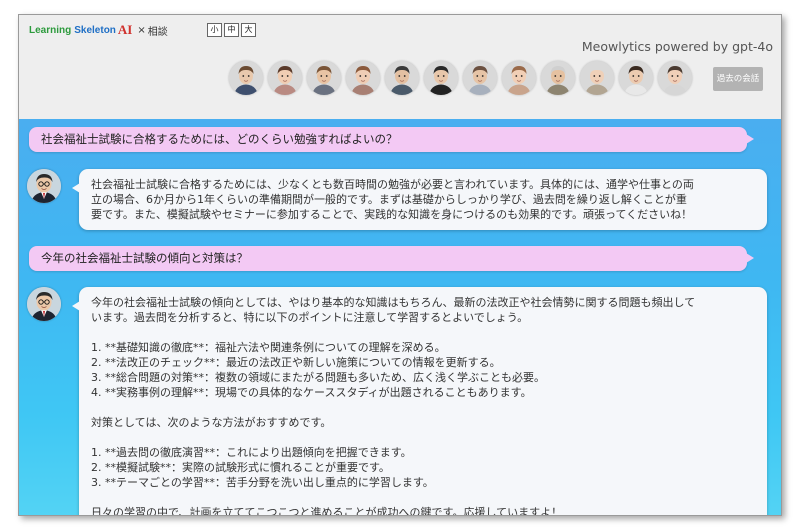 The image size is (800, 529). Describe the element at coordinates (460, 78) in the screenshot. I see `persona-avatar-list` at that location.